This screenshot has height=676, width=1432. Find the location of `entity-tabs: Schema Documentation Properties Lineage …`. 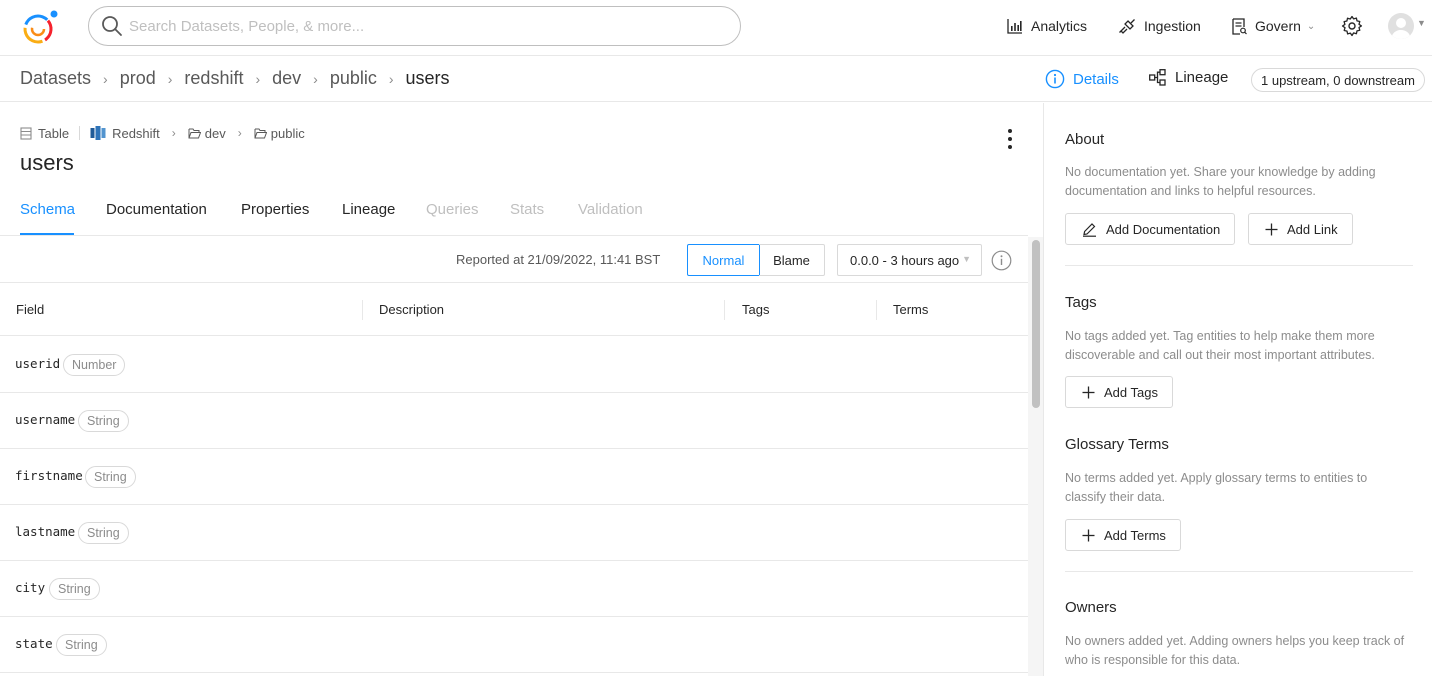

entity-tabs: Schema Documentation Properties Lineage … is located at coordinates (514, 211).